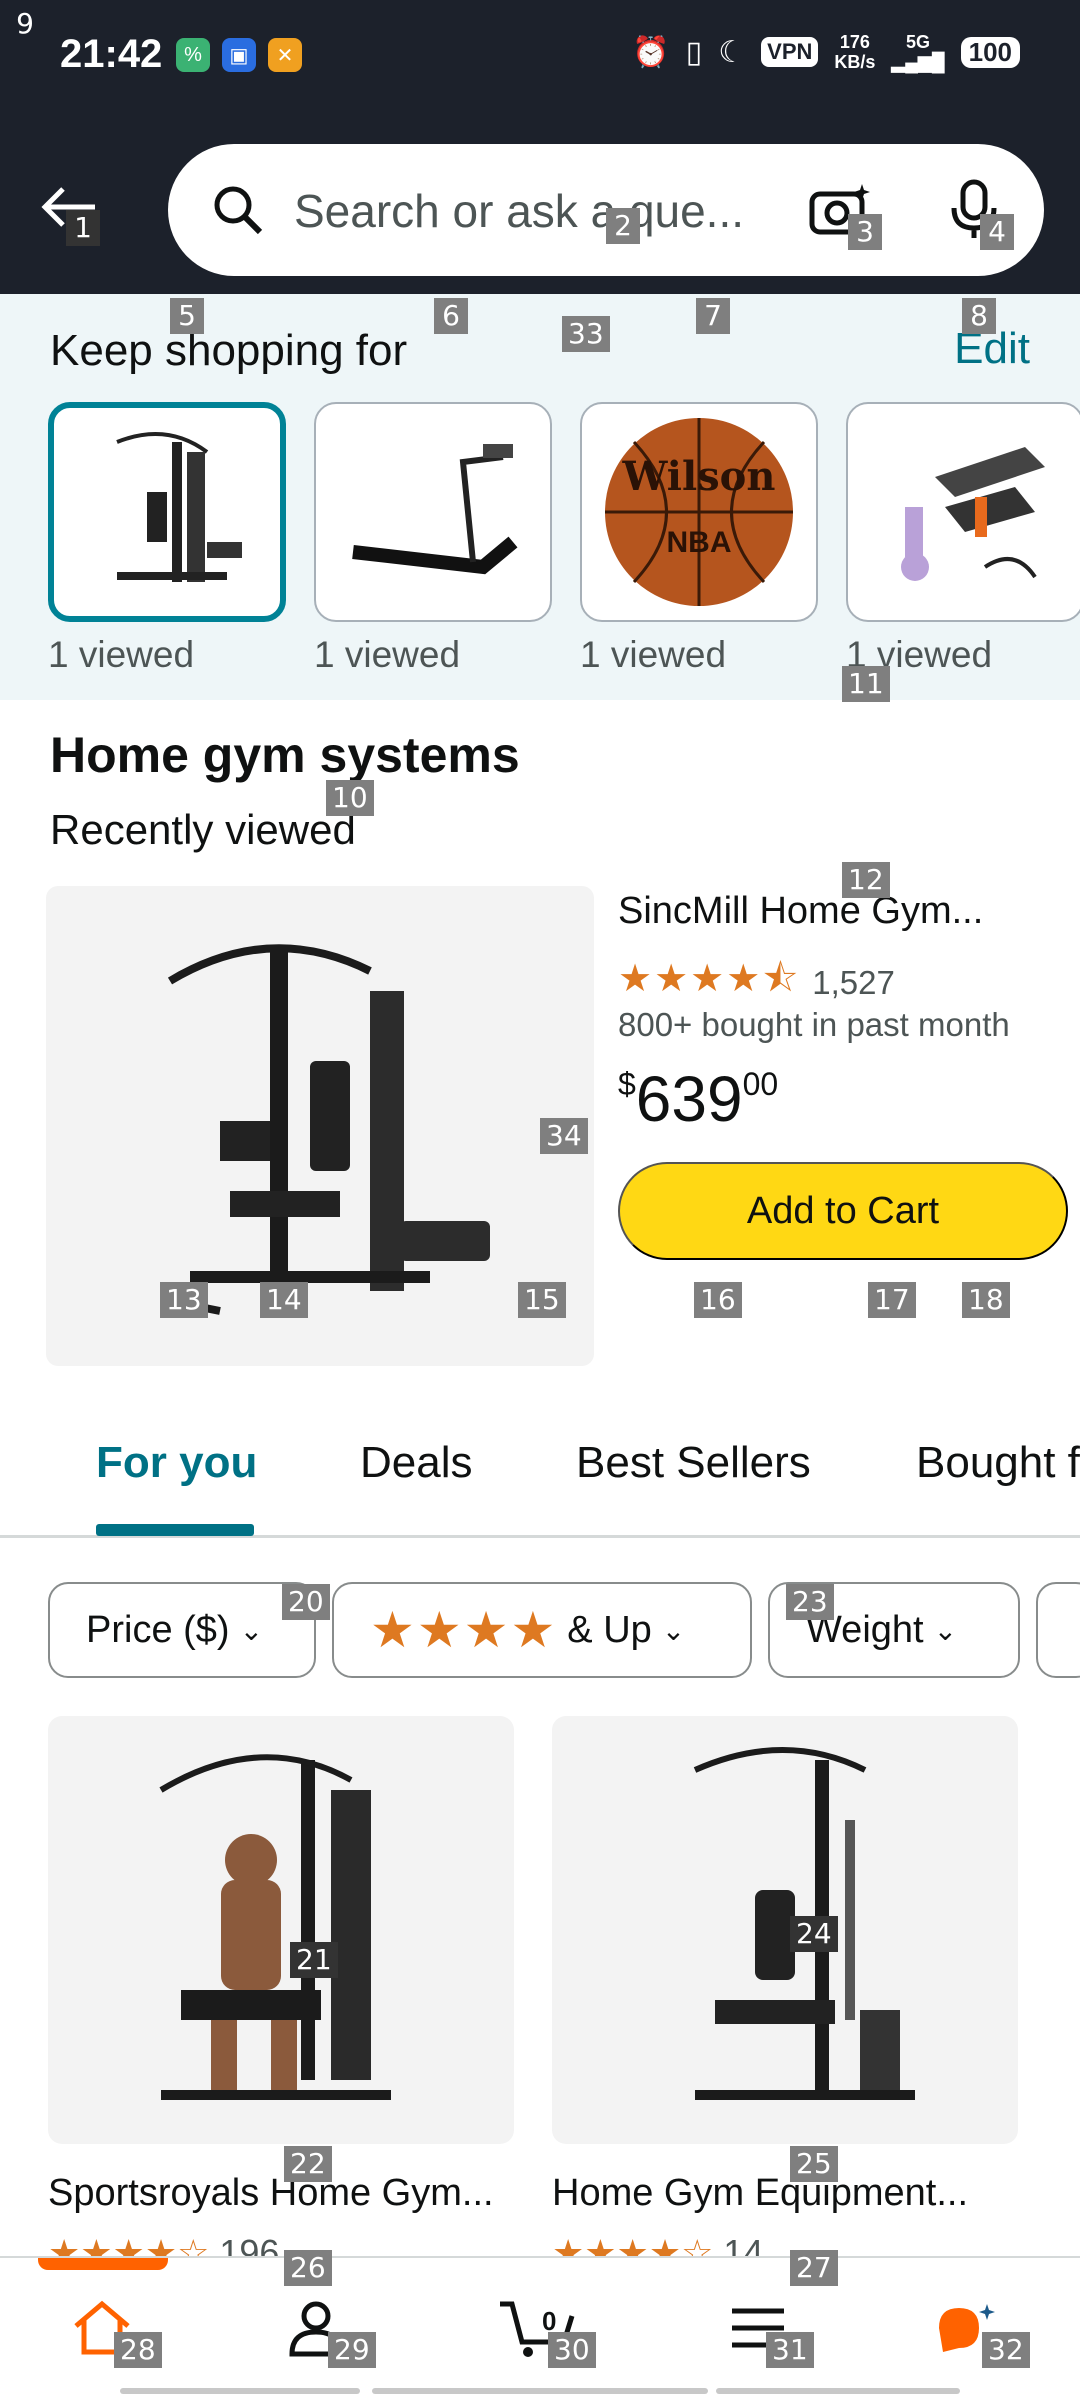 The height and width of the screenshot is (2400, 1080). What do you see at coordinates (699, 476) in the screenshot?
I see `basketball-brand-text: Wilson` at bounding box center [699, 476].